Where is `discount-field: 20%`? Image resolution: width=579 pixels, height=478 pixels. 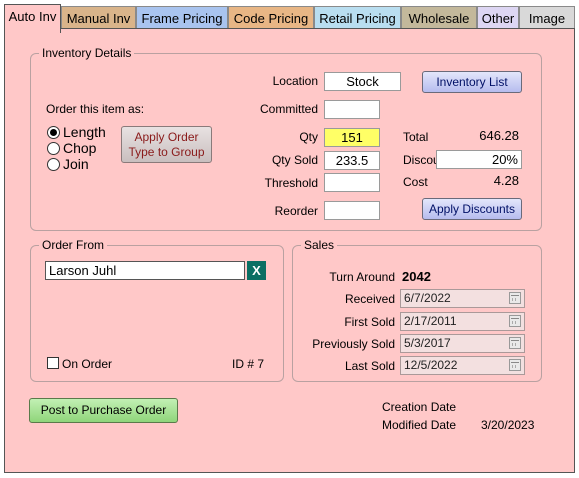
discount-field: 20% is located at coordinates (479, 159).